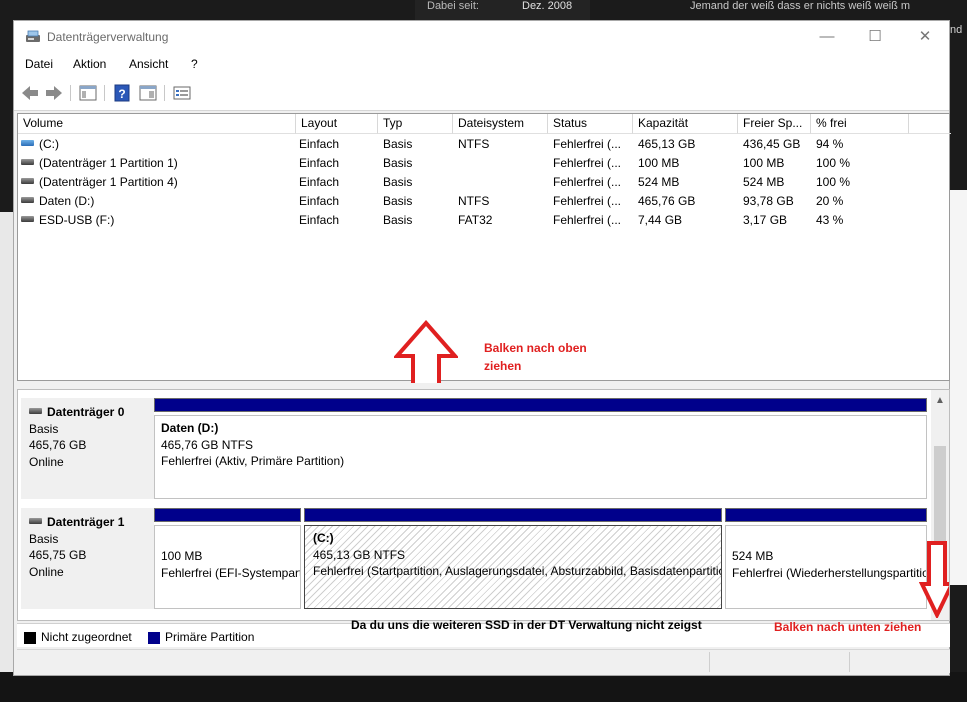 The height and width of the screenshot is (702, 967). I want to click on status-bar, so click(483, 661).